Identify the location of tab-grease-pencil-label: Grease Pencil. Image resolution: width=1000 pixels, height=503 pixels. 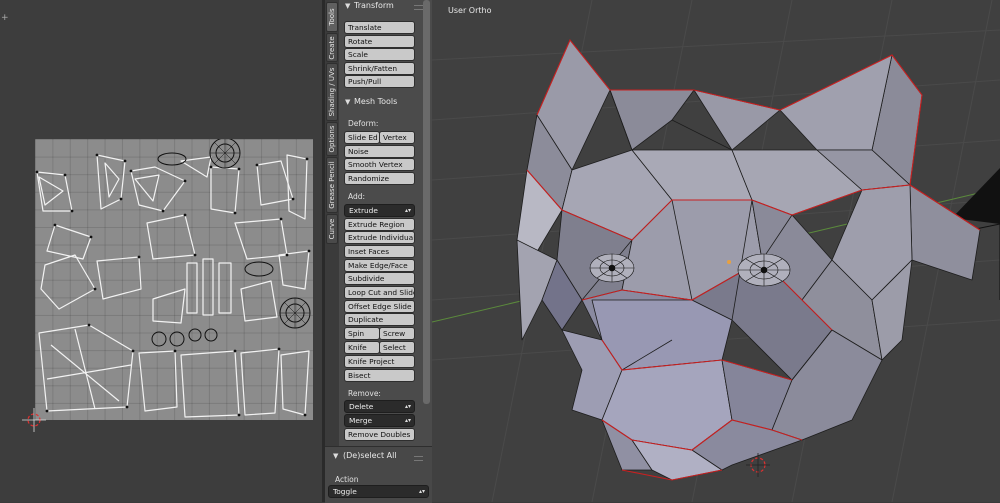
(332, 185).